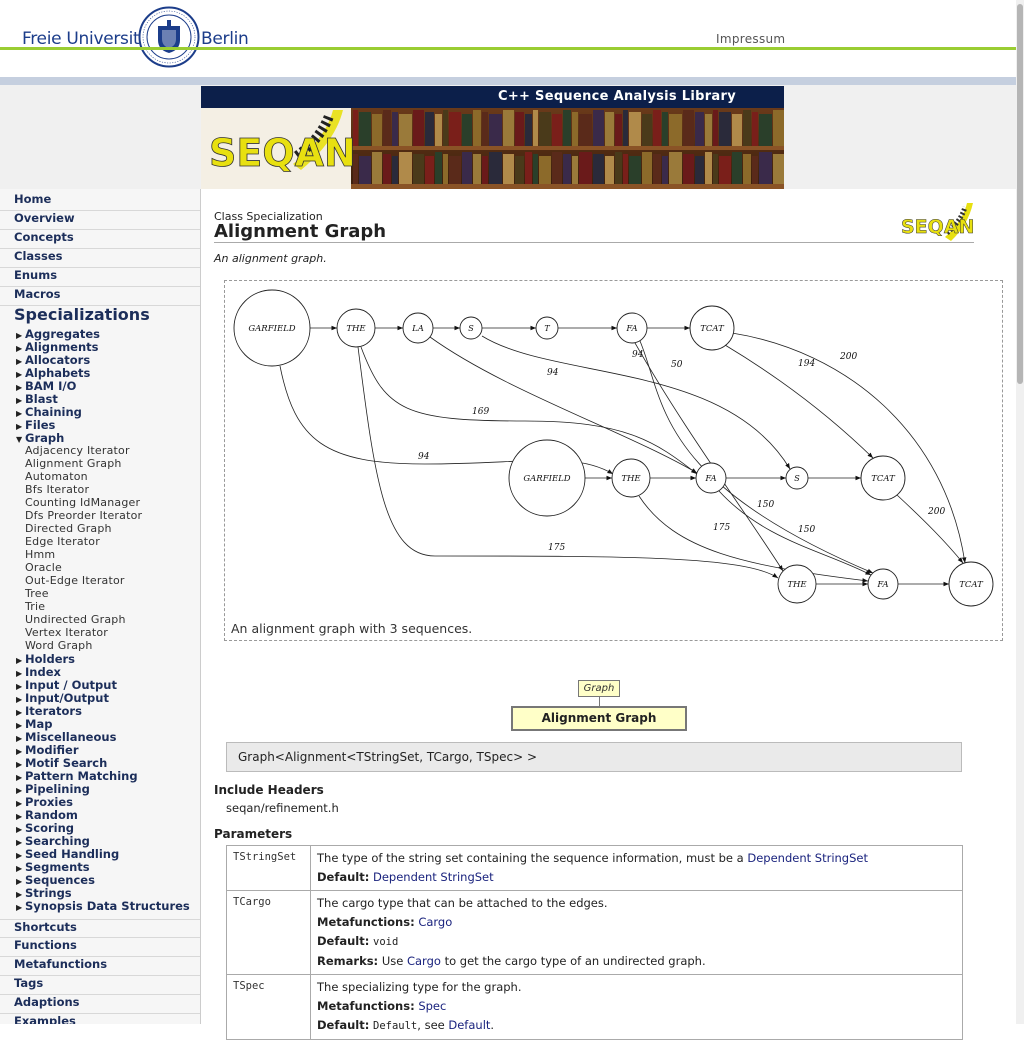 Image resolution: width=1024 pixels, height=1040 pixels. What do you see at coordinates (424, 961) in the screenshot?
I see `remarks-cargo-link: Cargo` at bounding box center [424, 961].